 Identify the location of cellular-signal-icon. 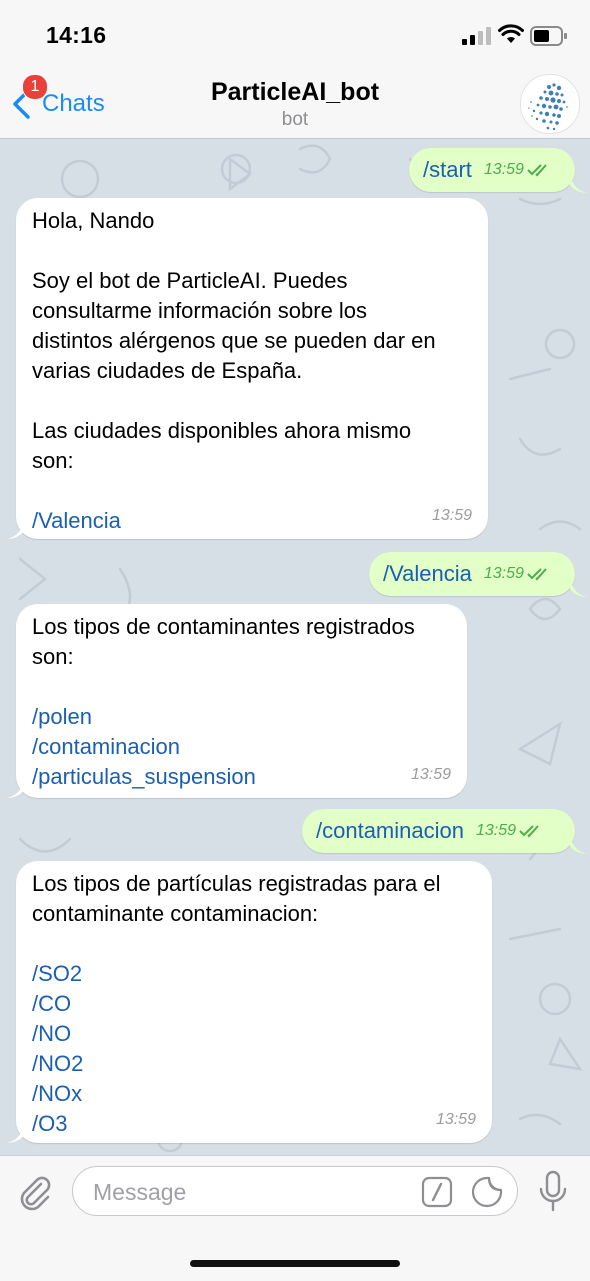
(476, 36).